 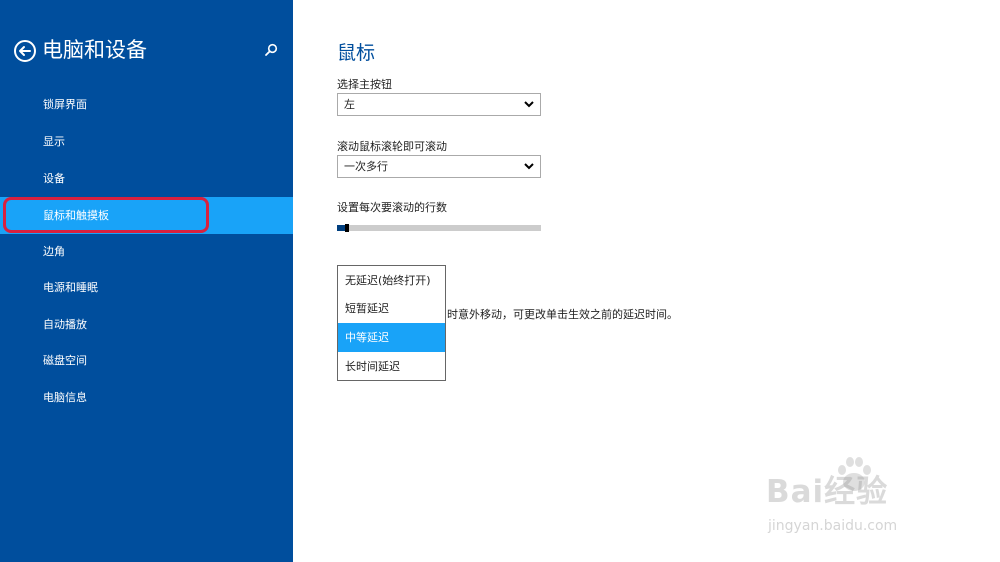 What do you see at coordinates (833, 526) in the screenshot?
I see `watermark-url: jingyan.baidu.com` at bounding box center [833, 526].